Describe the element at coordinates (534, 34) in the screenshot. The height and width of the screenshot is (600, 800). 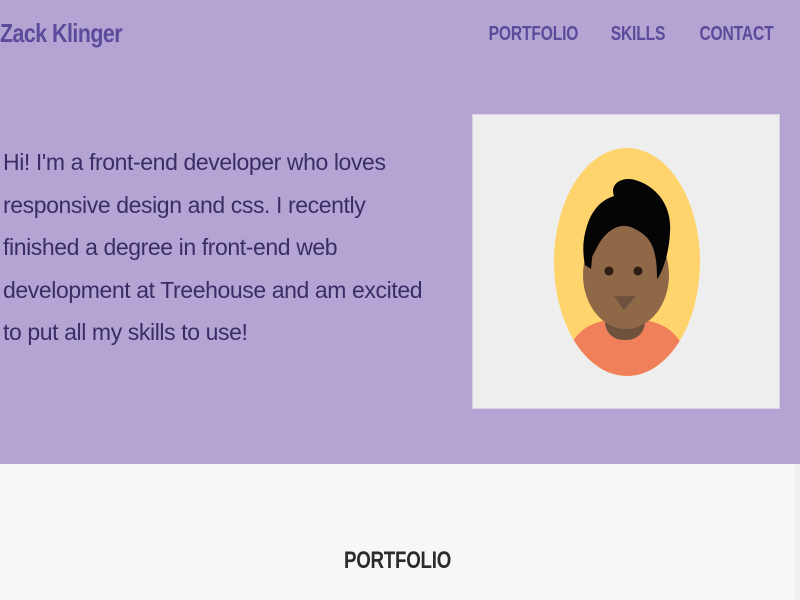
I see `nav-portfolio: PORTFOLIO` at that location.